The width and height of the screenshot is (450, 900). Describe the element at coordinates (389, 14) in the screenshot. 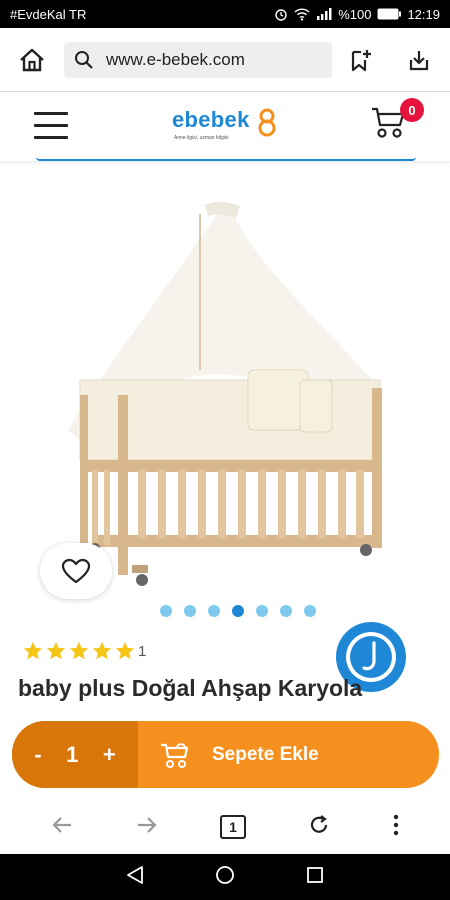

I see `battery-icon` at that location.